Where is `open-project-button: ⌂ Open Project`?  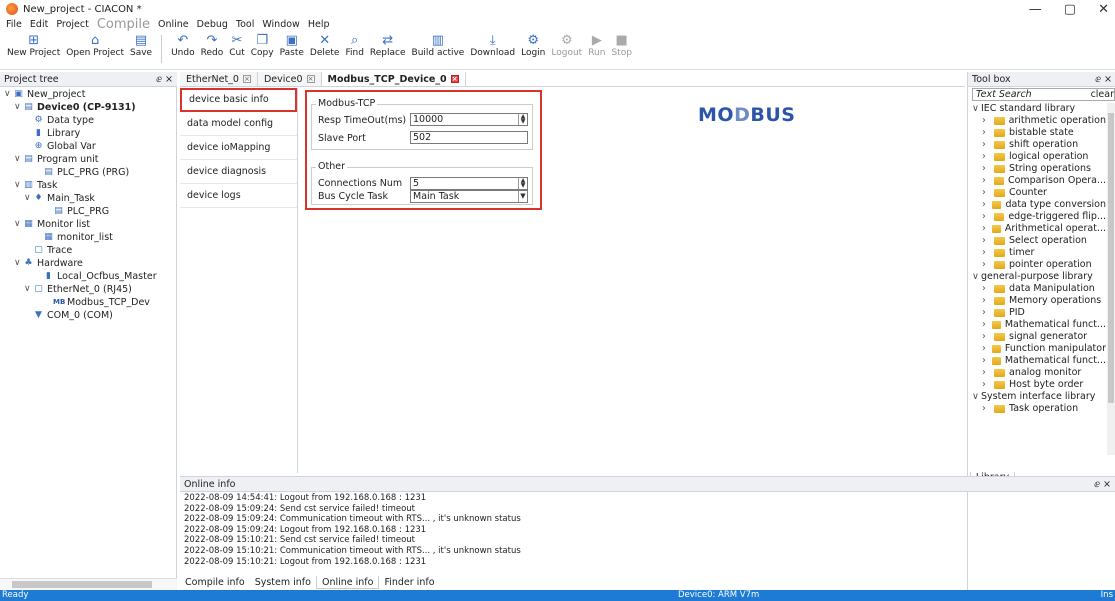 open-project-button: ⌂ Open Project is located at coordinates (95, 46).